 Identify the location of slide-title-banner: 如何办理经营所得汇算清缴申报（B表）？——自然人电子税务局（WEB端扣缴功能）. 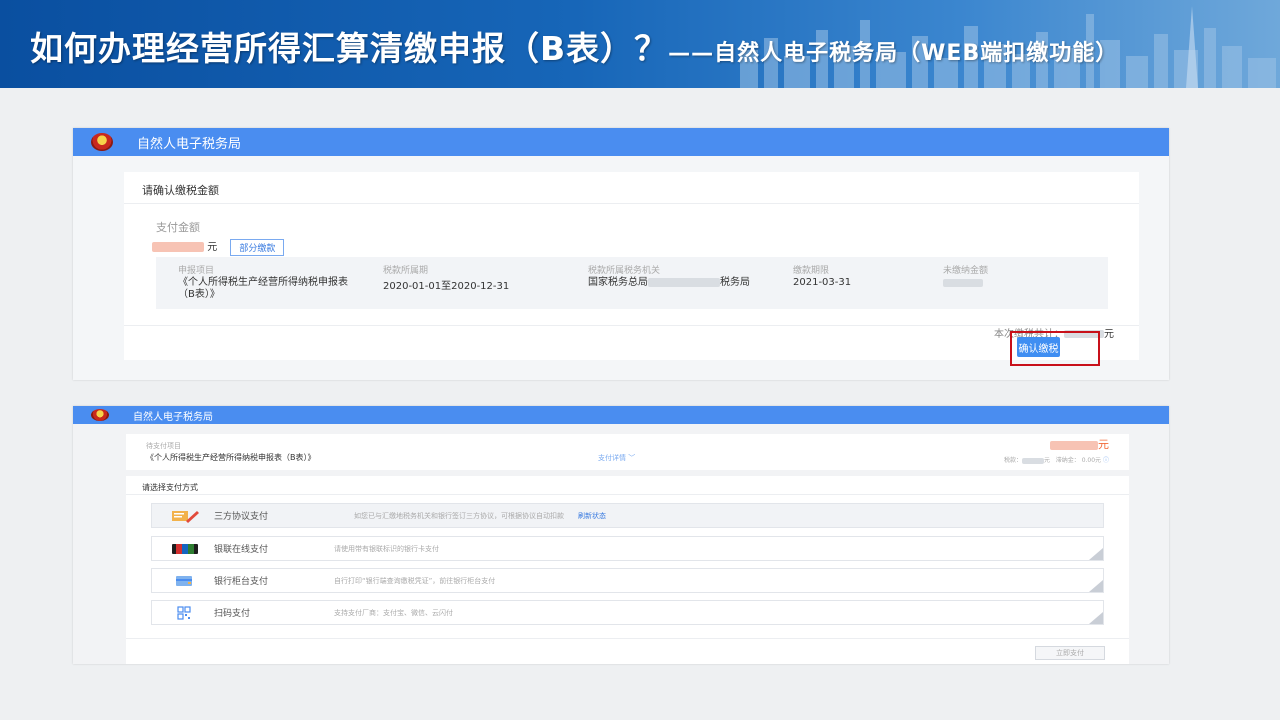
(640, 44).